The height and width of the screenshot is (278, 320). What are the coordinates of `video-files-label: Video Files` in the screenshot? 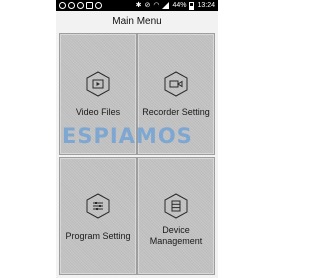 It's located at (98, 112).